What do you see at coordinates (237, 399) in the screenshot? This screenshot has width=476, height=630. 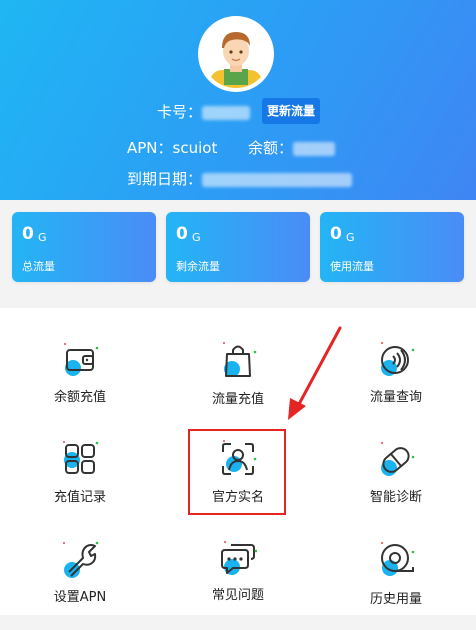 I see `menu-label: 流量充值` at bounding box center [237, 399].